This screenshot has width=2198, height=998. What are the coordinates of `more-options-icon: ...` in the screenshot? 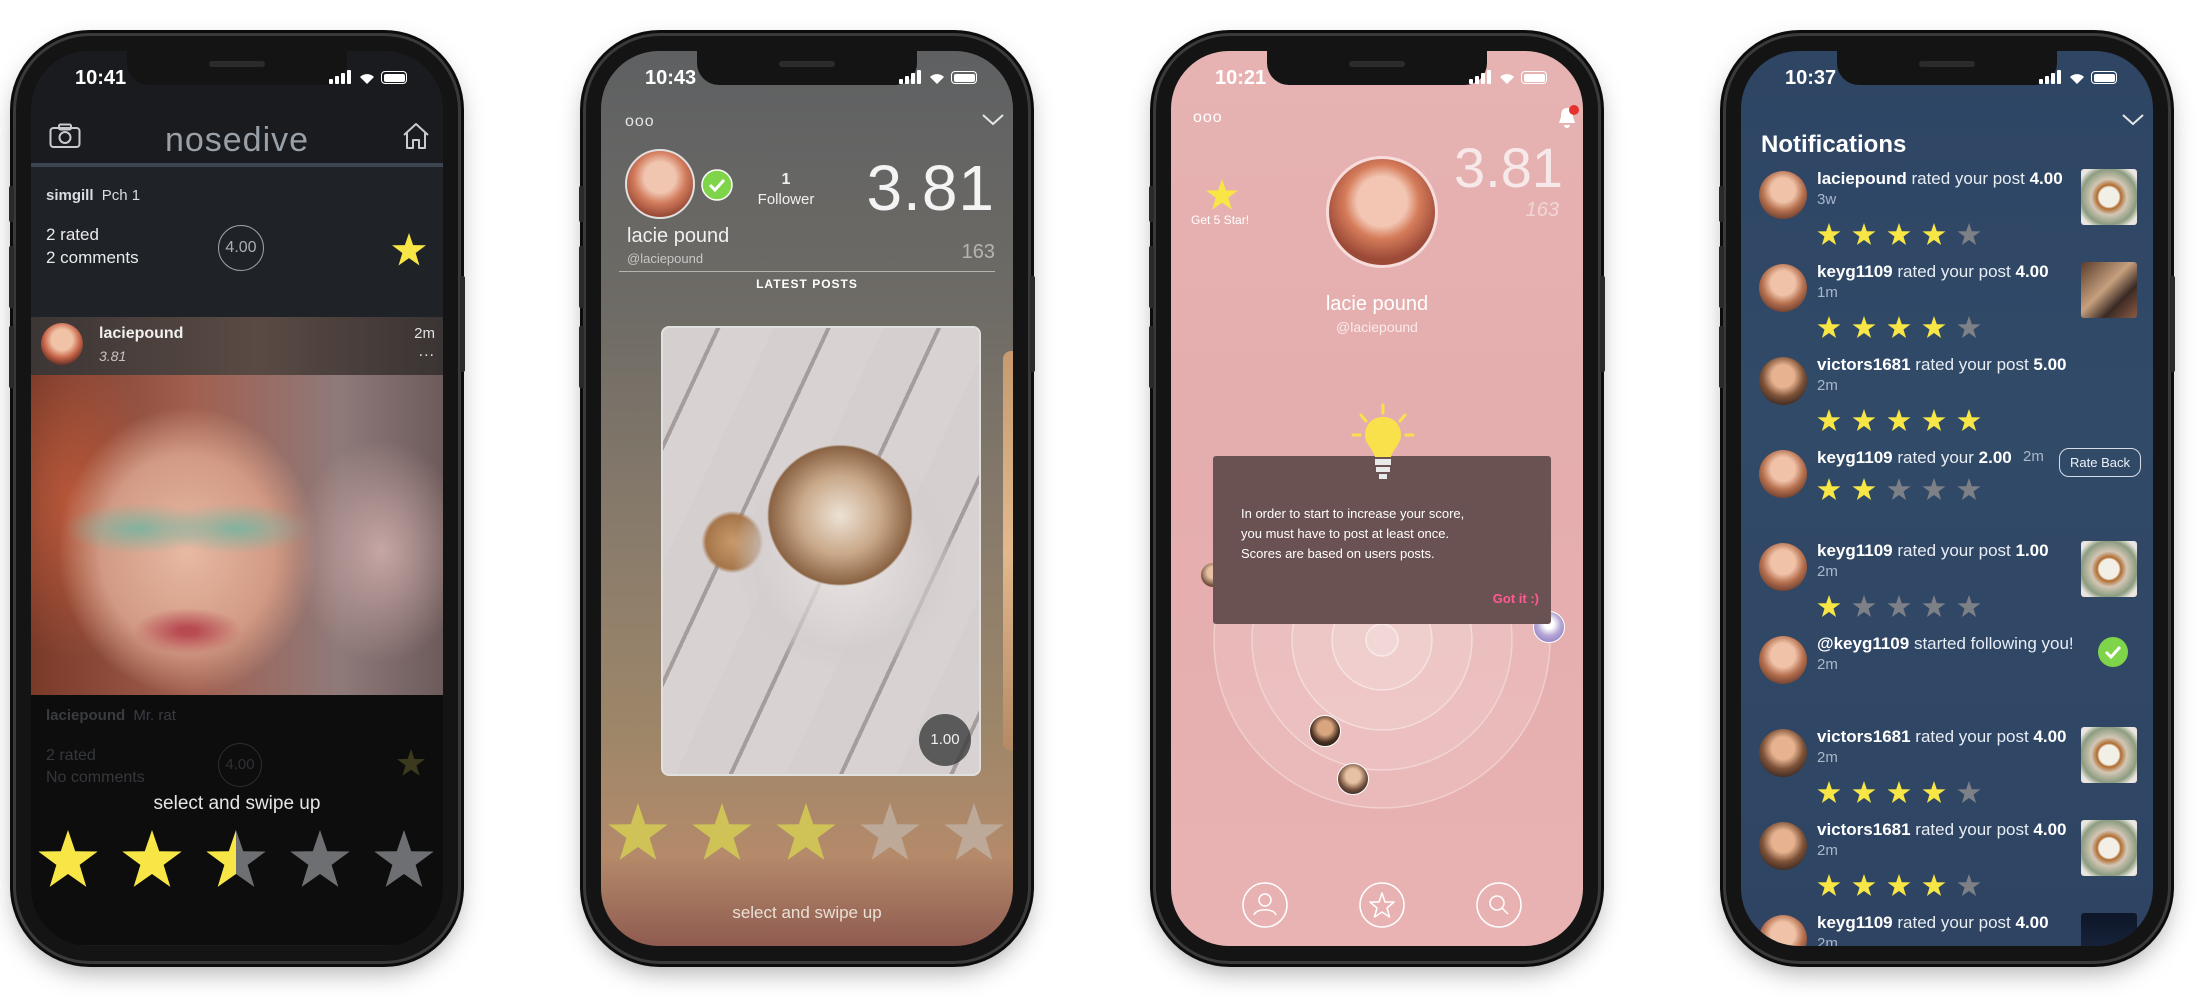 It's located at (427, 352).